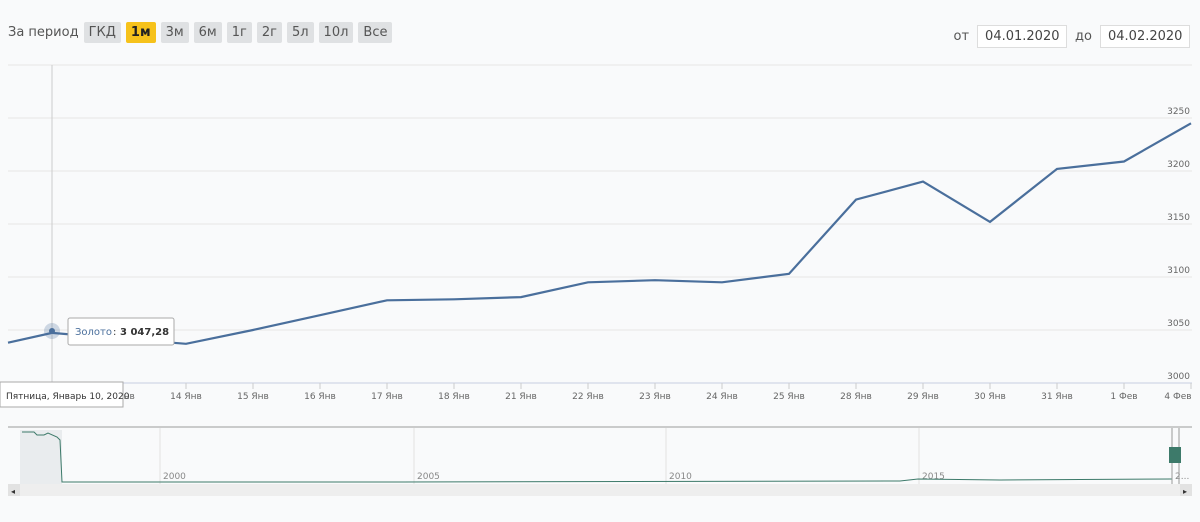  What do you see at coordinates (1178, 271) in the screenshot?
I see `y-tick-label: 3100` at bounding box center [1178, 271].